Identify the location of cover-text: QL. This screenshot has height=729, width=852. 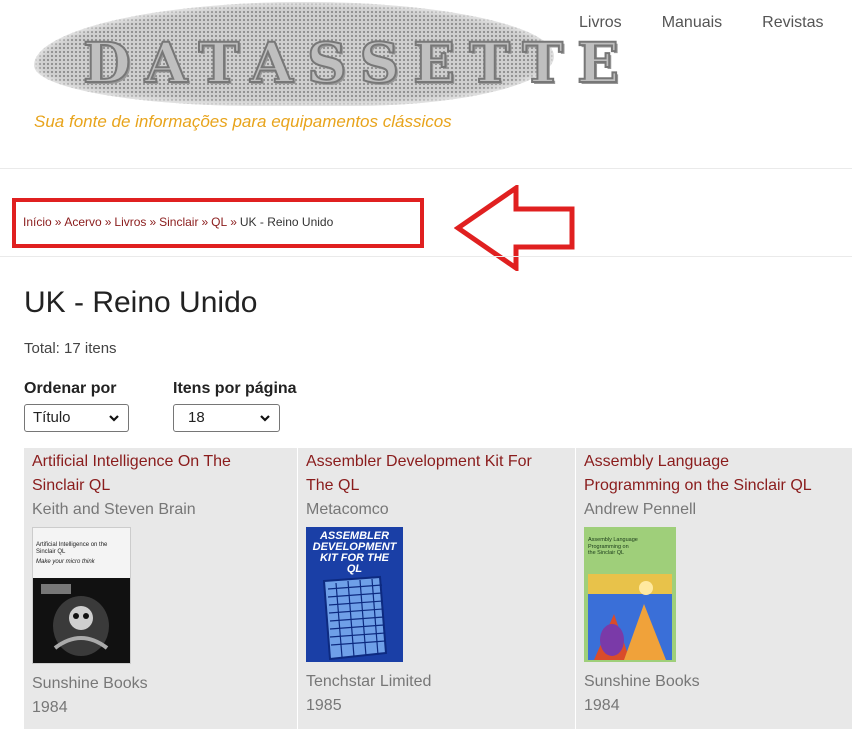
(354, 569).